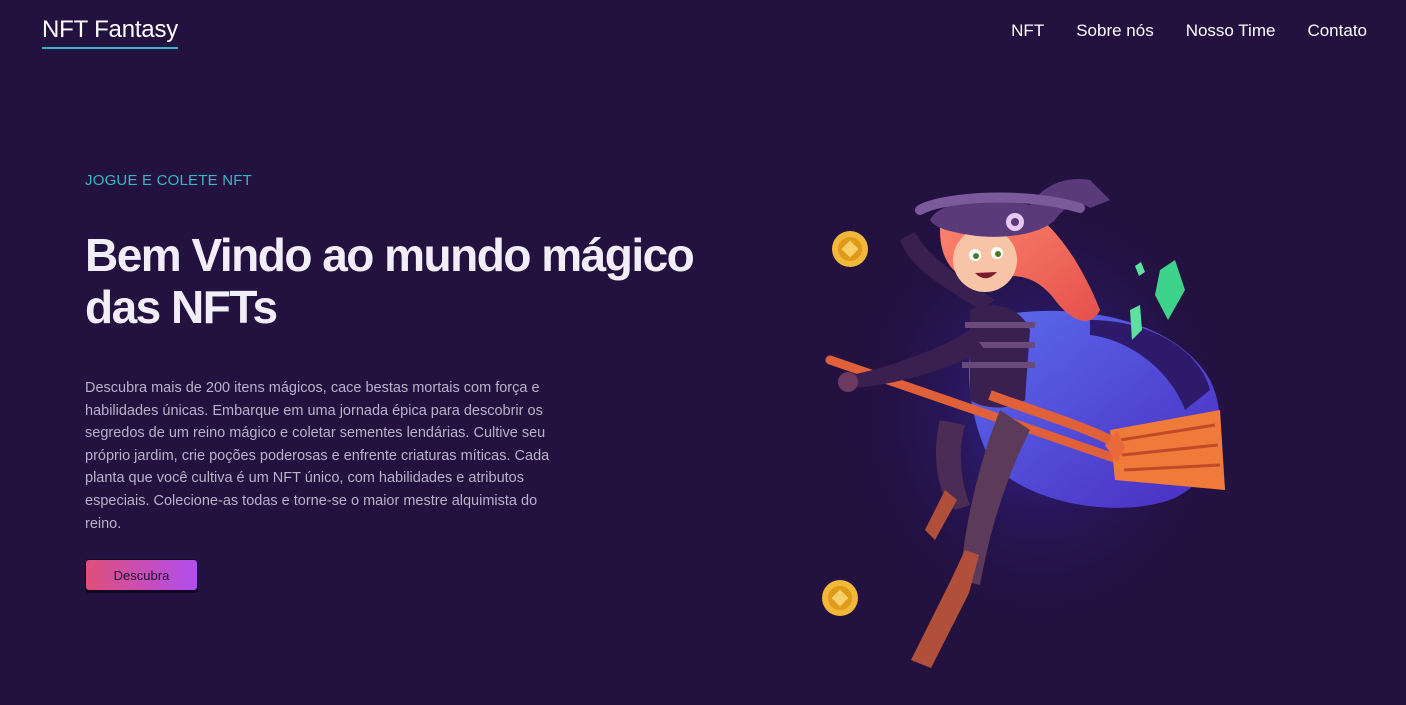 The image size is (1406, 705). Describe the element at coordinates (141, 575) in the screenshot. I see `descubra-button: Descubra` at that location.